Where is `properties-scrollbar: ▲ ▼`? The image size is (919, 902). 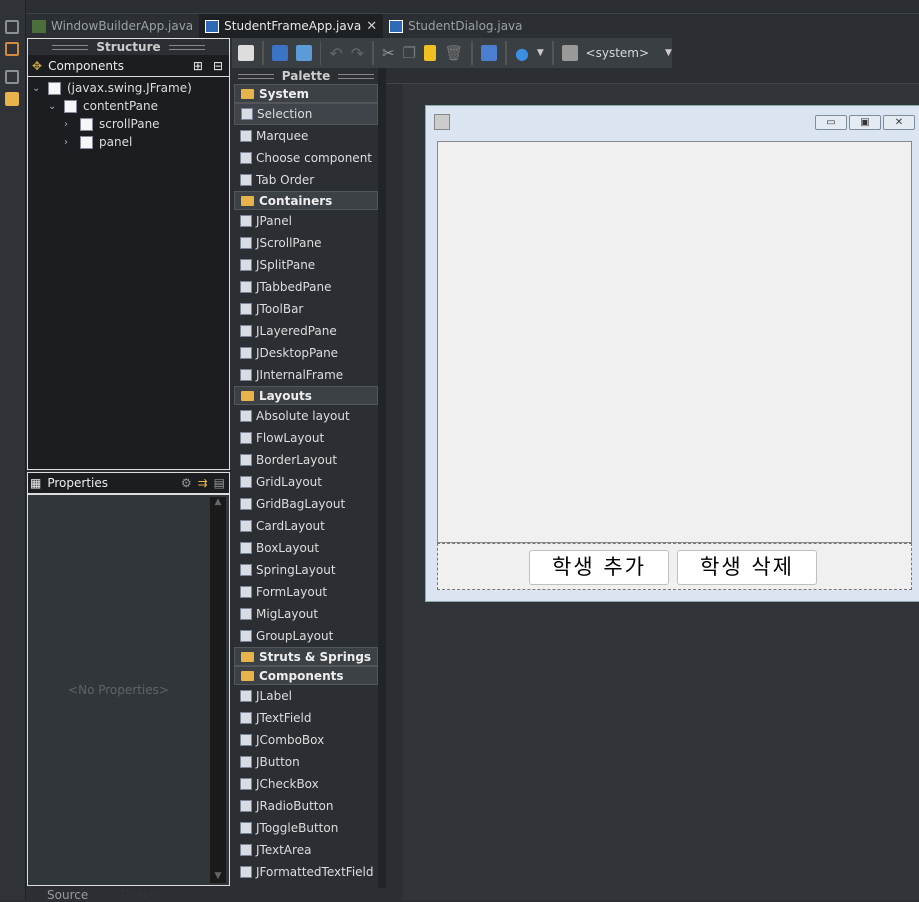 properties-scrollbar: ▲ ▼ is located at coordinates (218, 690).